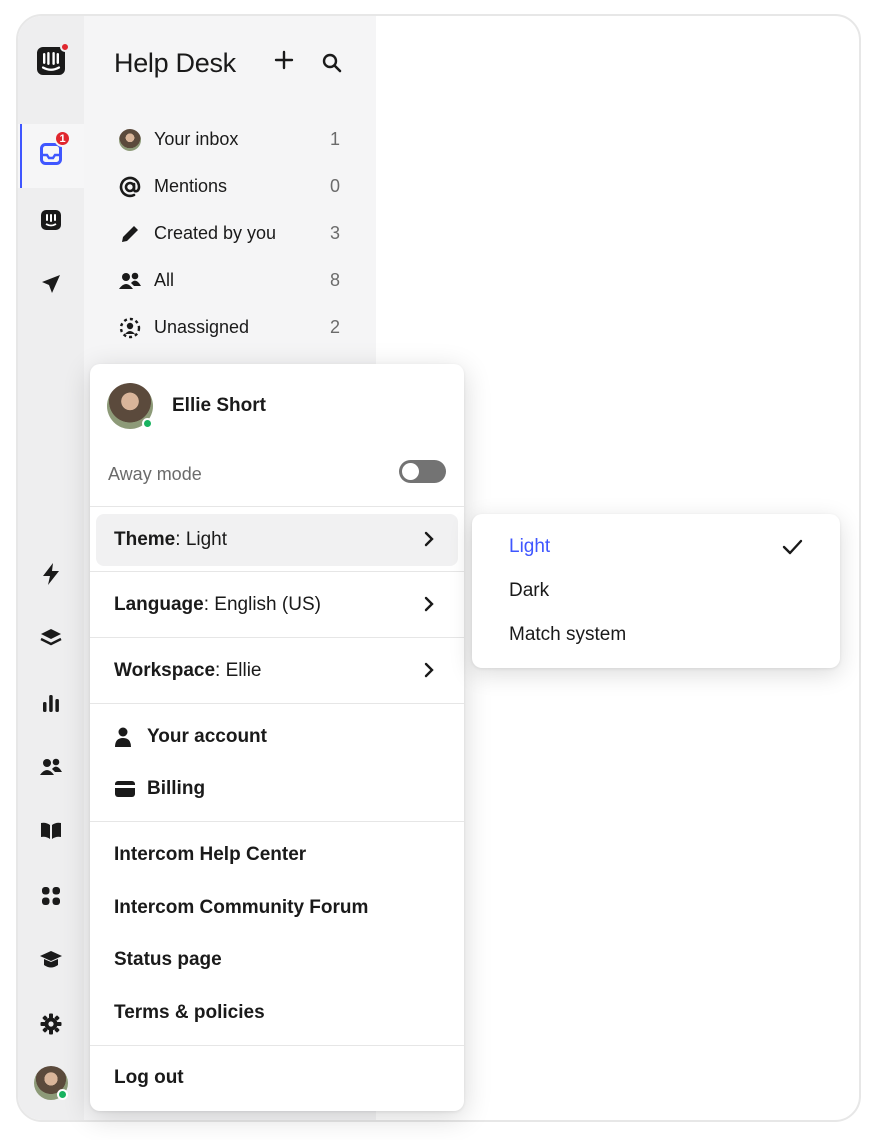  Describe the element at coordinates (130, 140) in the screenshot. I see `avatar-icon` at that location.